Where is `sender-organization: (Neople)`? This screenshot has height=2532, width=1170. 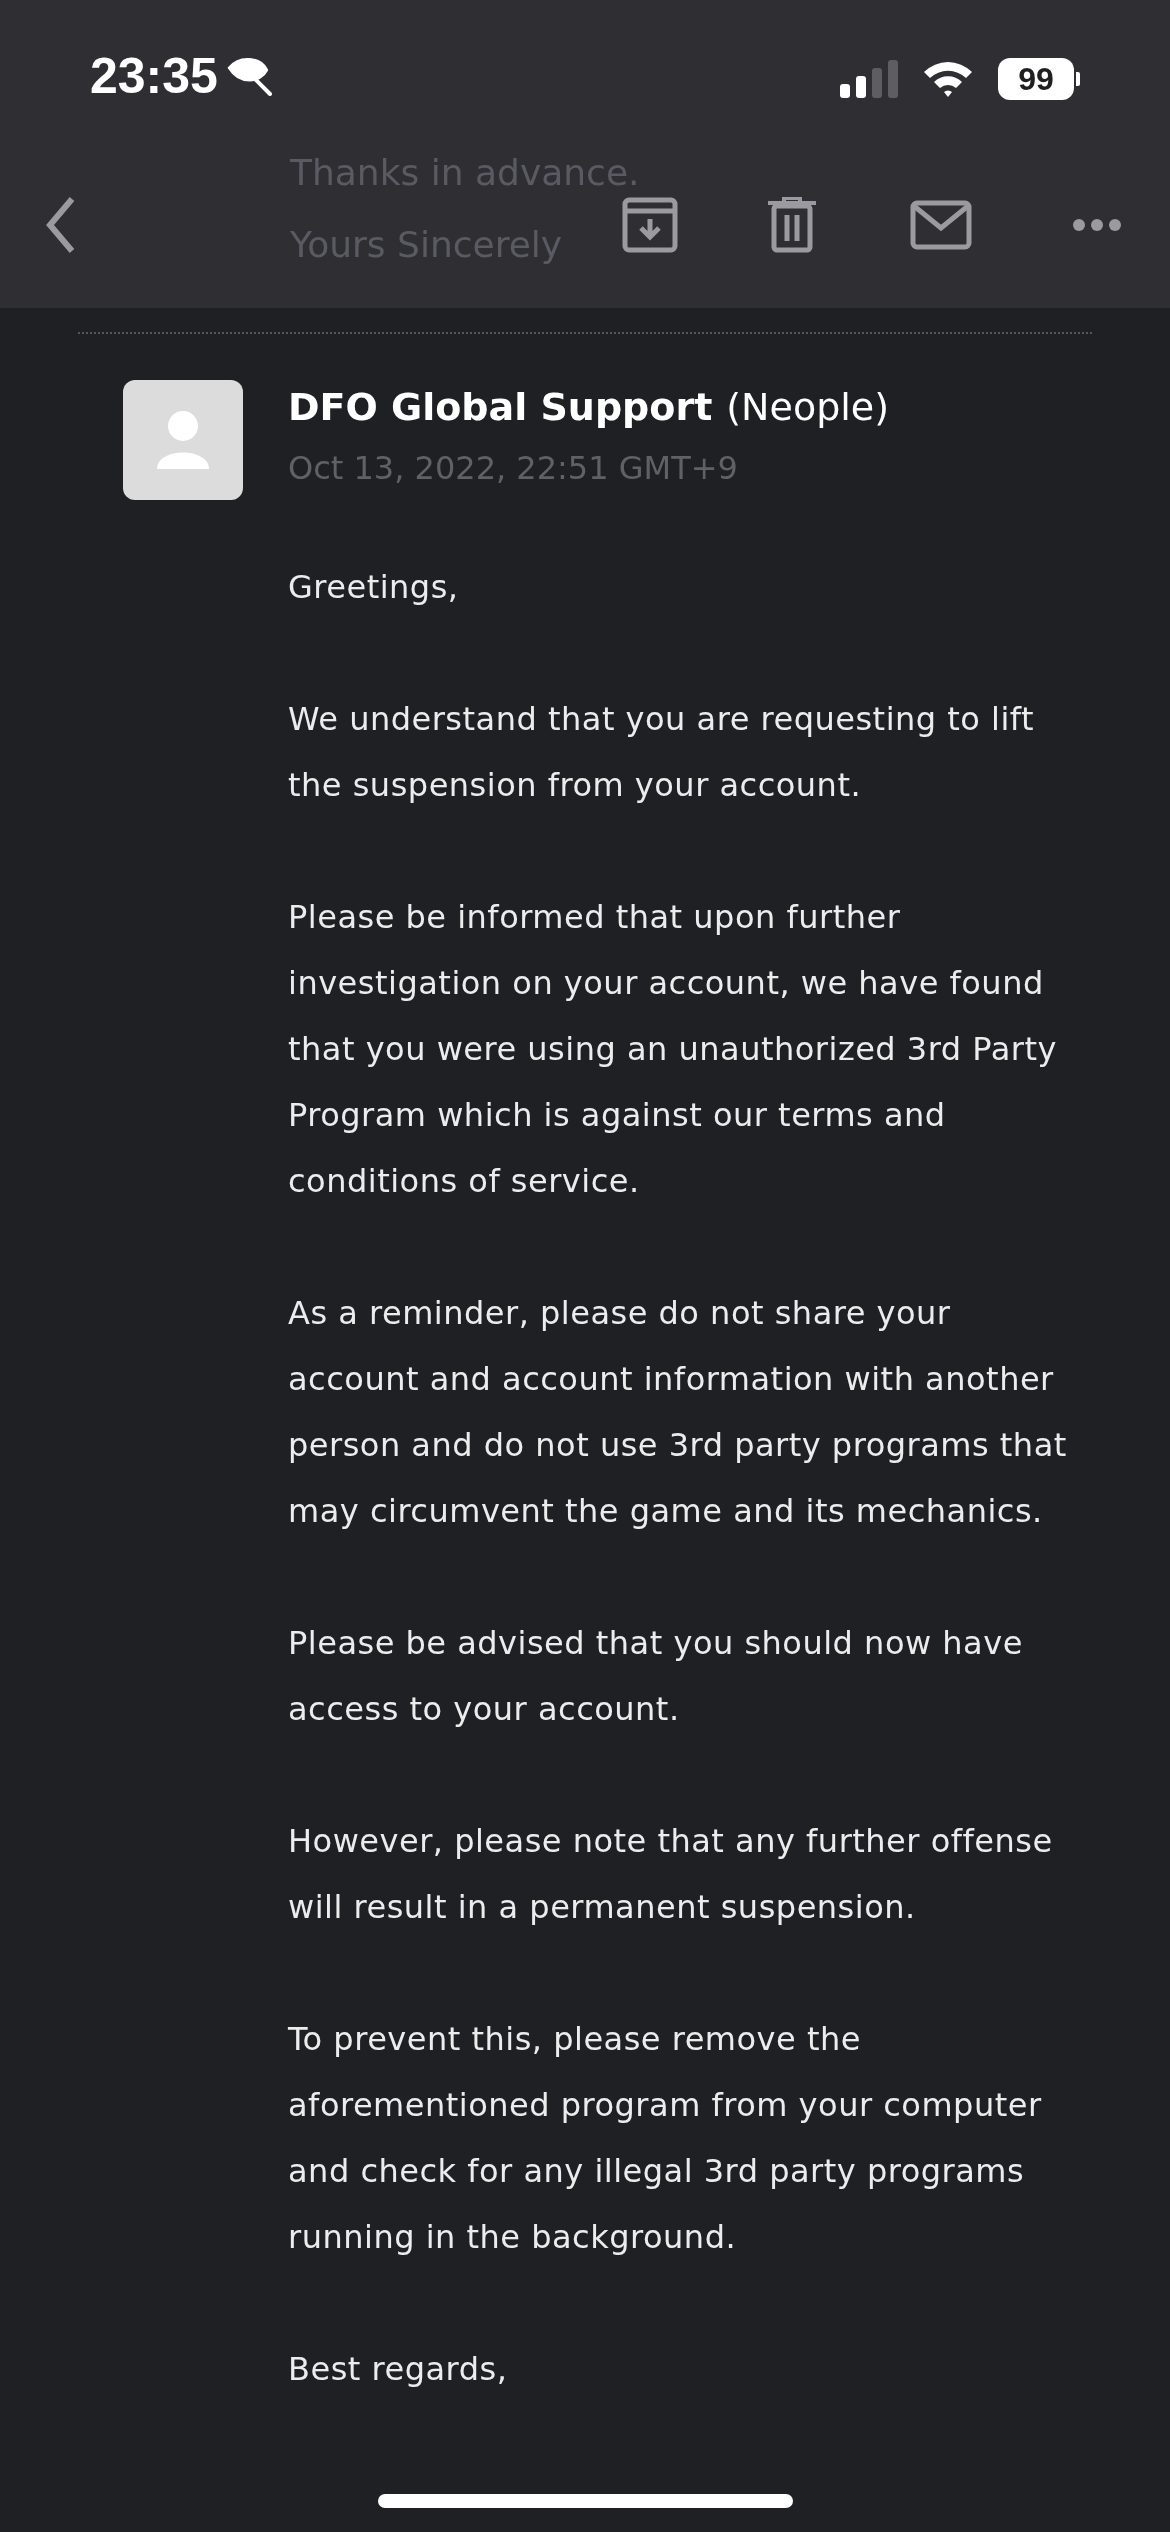
sender-organization: (Neople) is located at coordinates (808, 407).